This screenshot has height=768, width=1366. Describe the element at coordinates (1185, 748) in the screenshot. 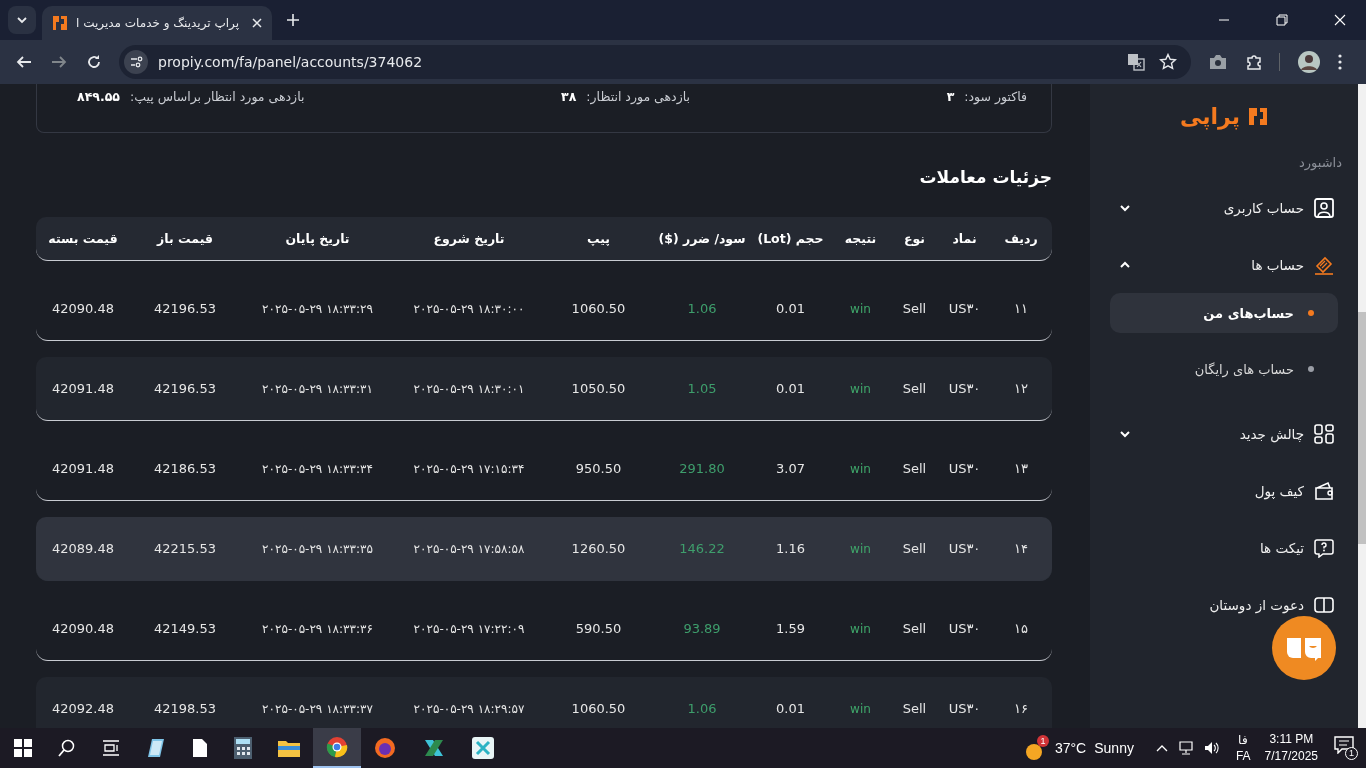

I see `network-icon` at that location.